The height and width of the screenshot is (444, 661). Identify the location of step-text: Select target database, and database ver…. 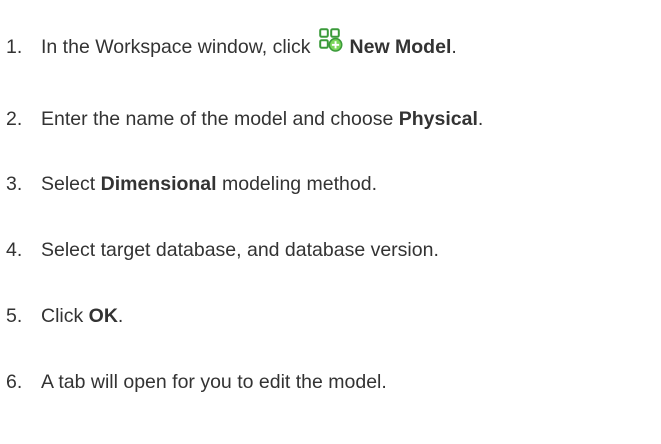
(240, 249).